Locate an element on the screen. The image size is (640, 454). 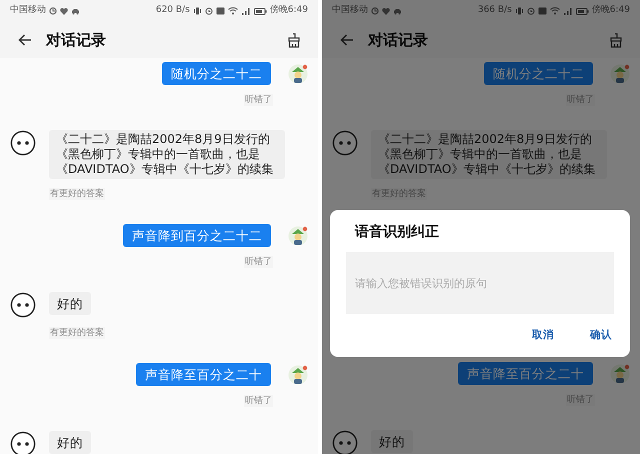
input-field: 请输入您被错误识别的原句 is located at coordinates (480, 283).